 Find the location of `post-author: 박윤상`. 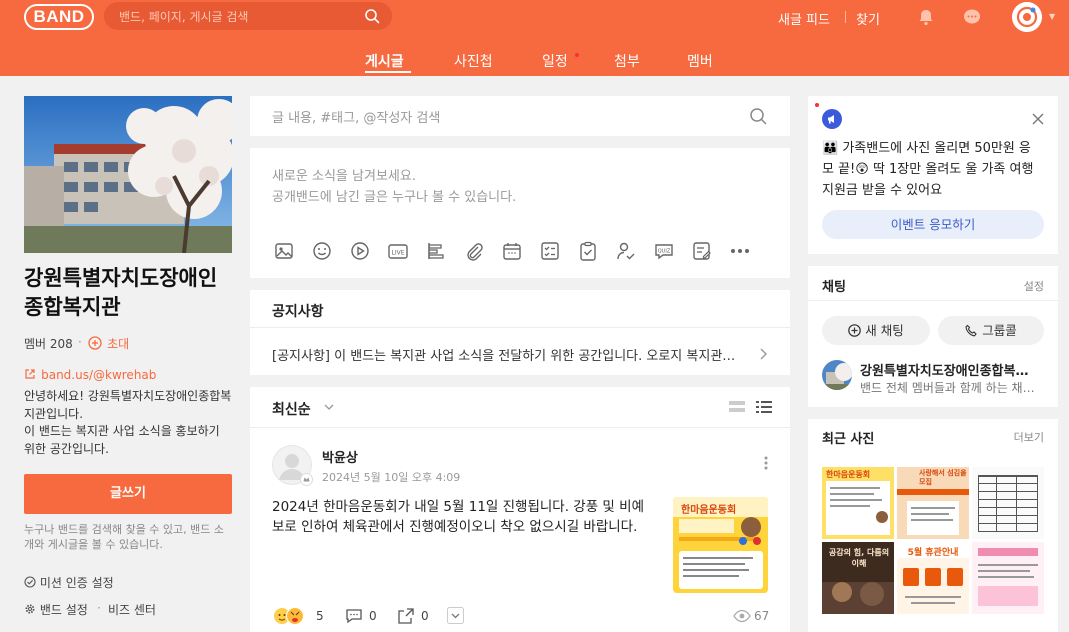

post-author: 박윤상 is located at coordinates (340, 456).